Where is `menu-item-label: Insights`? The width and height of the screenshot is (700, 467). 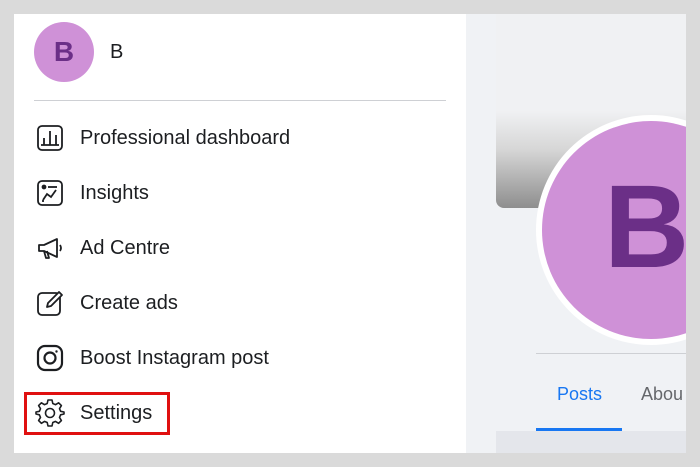
menu-item-label: Insights is located at coordinates (114, 192).